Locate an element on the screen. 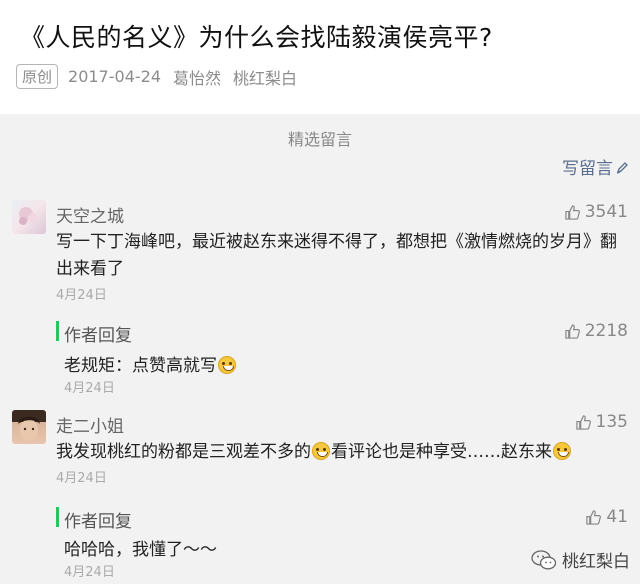 This screenshot has height=584, width=640. author-reply-text: 老规矩：点赞高就写 is located at coordinates (150, 363).